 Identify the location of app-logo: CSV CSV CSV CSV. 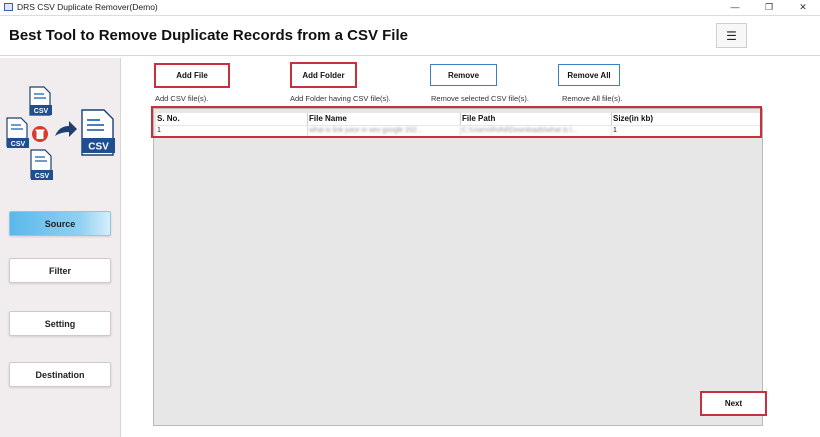
(60, 133).